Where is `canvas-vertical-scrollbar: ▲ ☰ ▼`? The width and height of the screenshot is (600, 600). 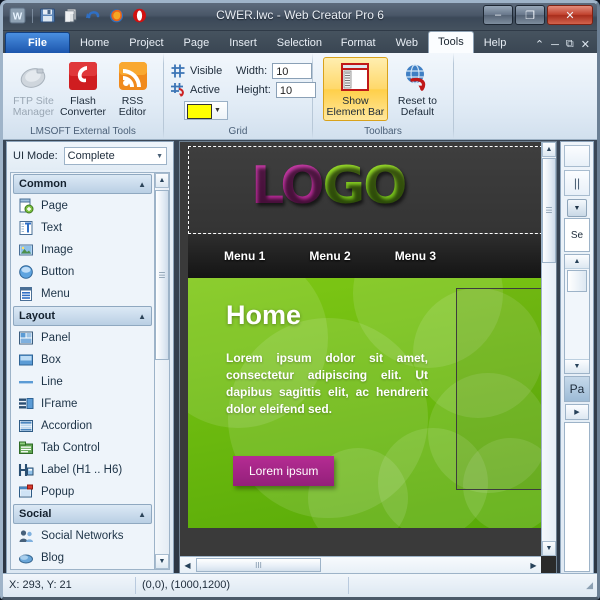 canvas-vertical-scrollbar: ▲ ☰ ▼ is located at coordinates (548, 349).